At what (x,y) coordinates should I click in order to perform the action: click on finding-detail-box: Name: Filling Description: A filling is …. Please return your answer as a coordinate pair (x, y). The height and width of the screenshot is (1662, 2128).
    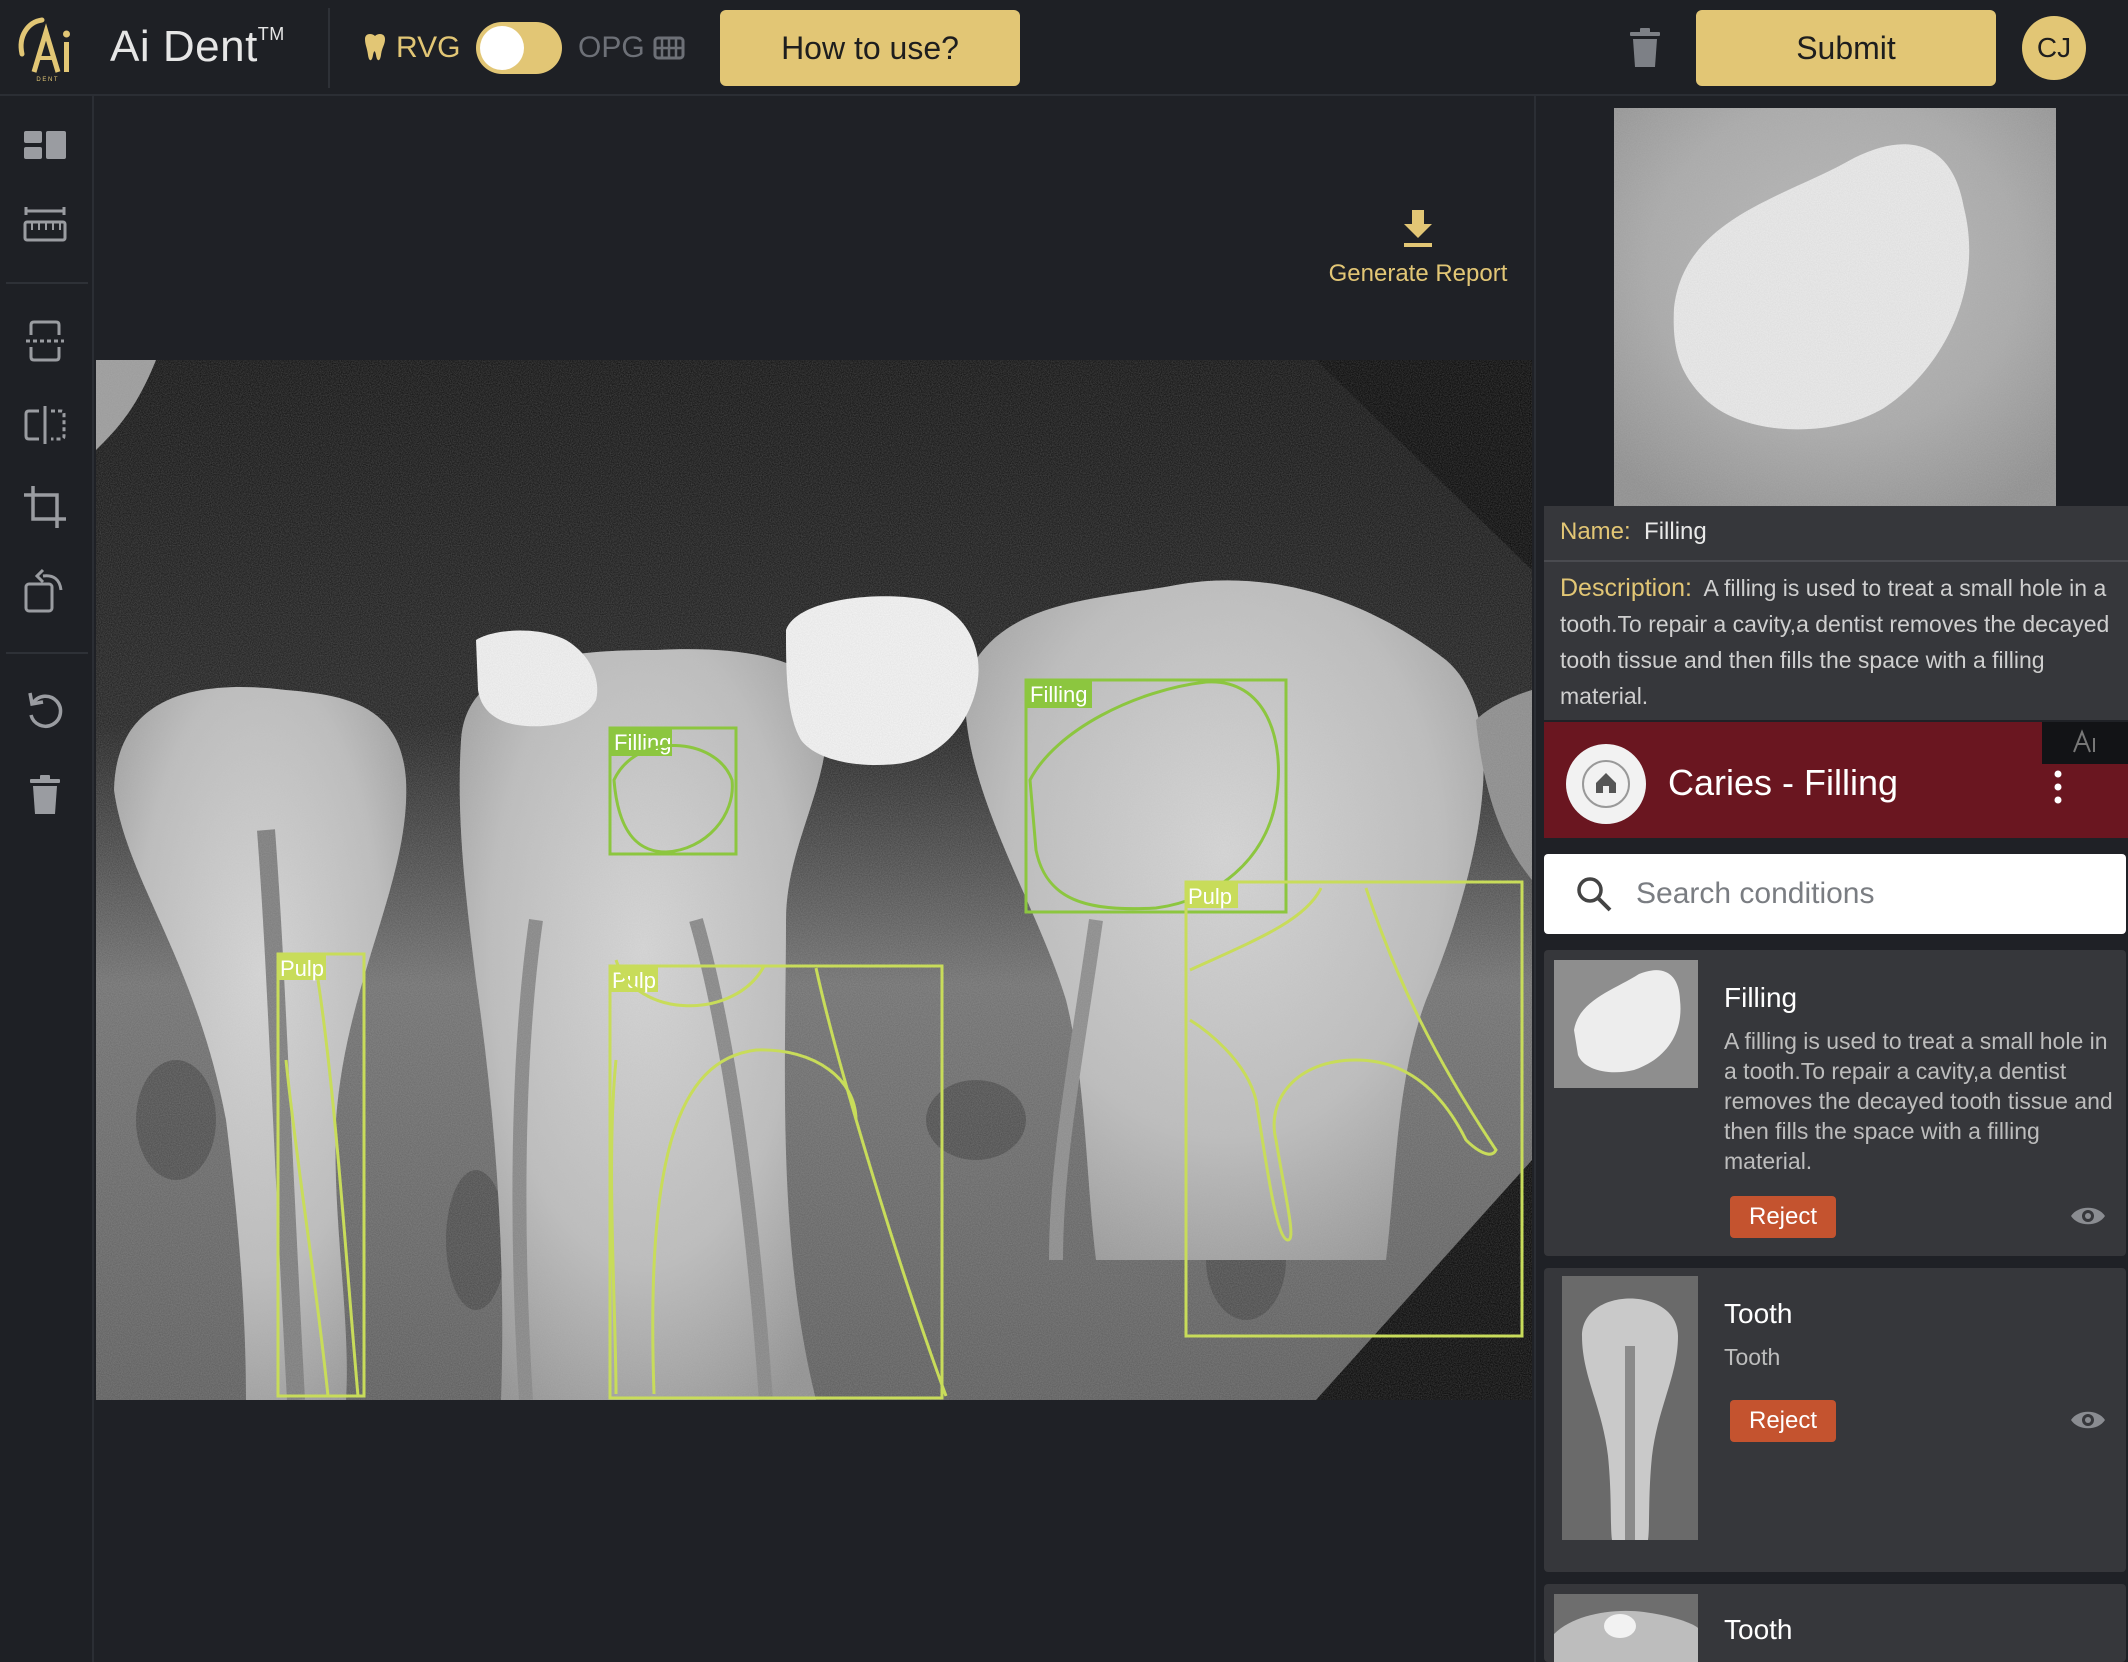
    Looking at the image, I should click on (1836, 613).